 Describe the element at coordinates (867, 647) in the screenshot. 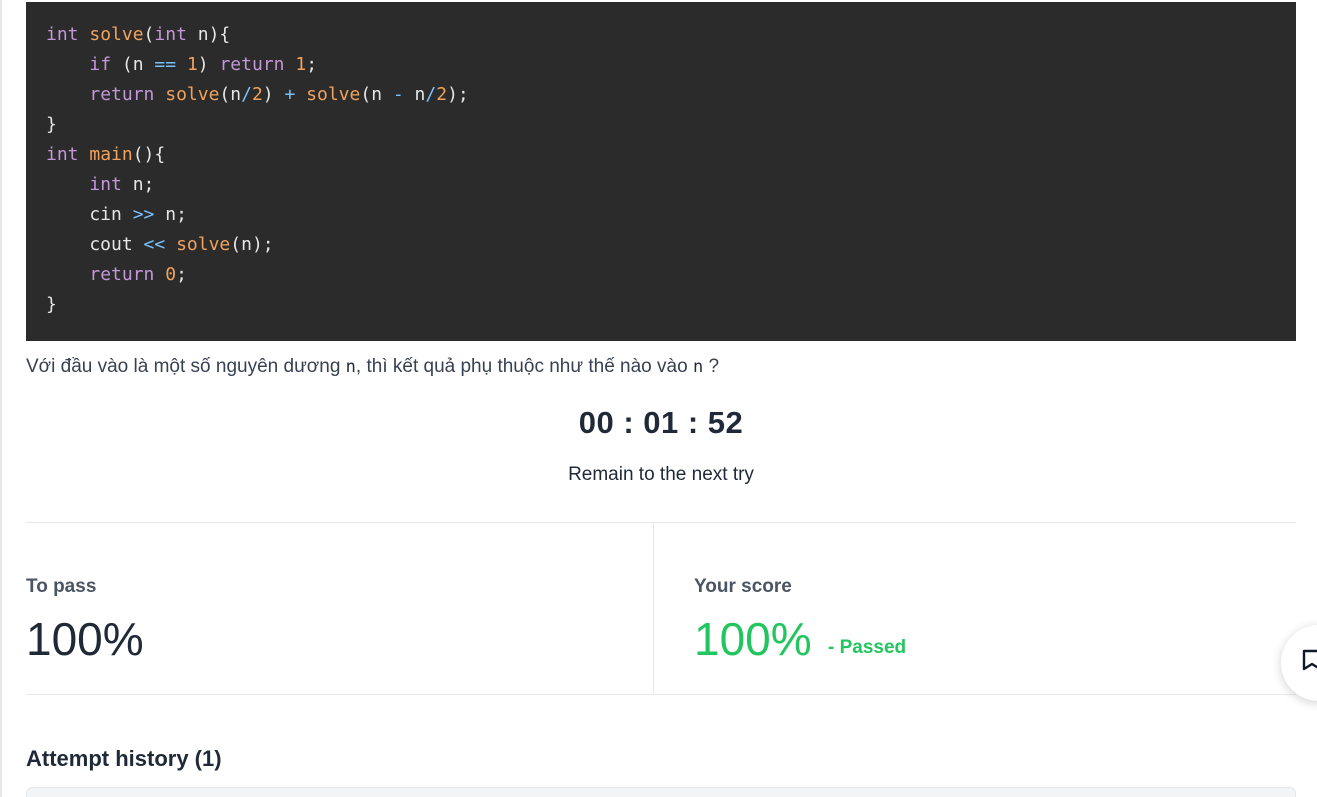

I see `passed-status: - Passed` at that location.